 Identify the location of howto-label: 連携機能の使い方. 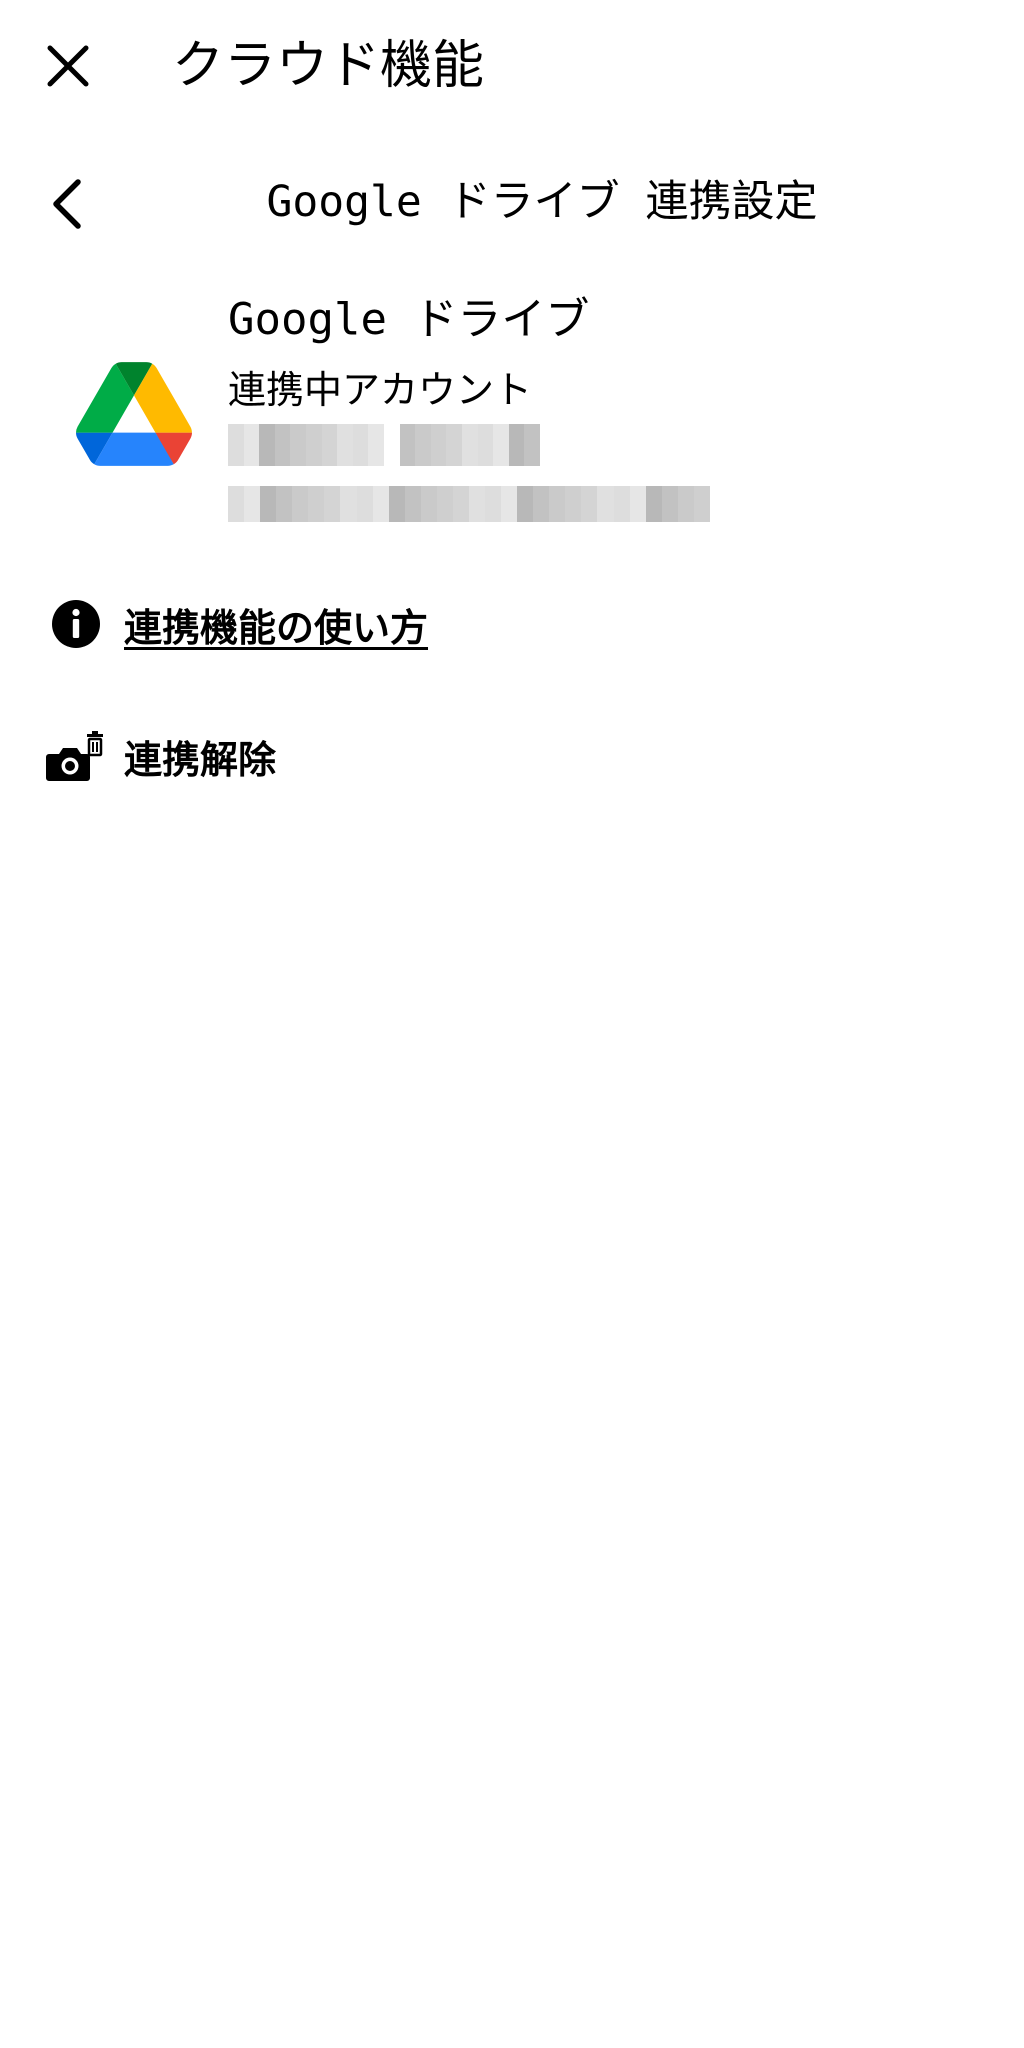
(276, 624).